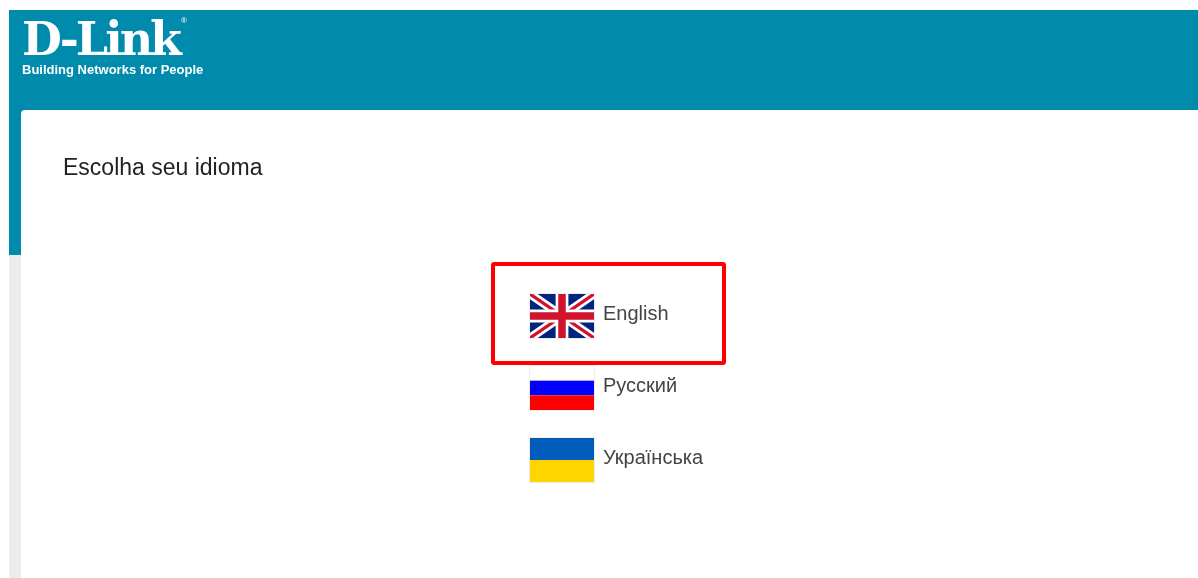 This screenshot has height=578, width=1198. What do you see at coordinates (640, 385) in the screenshot?
I see `language-label: Русский` at bounding box center [640, 385].